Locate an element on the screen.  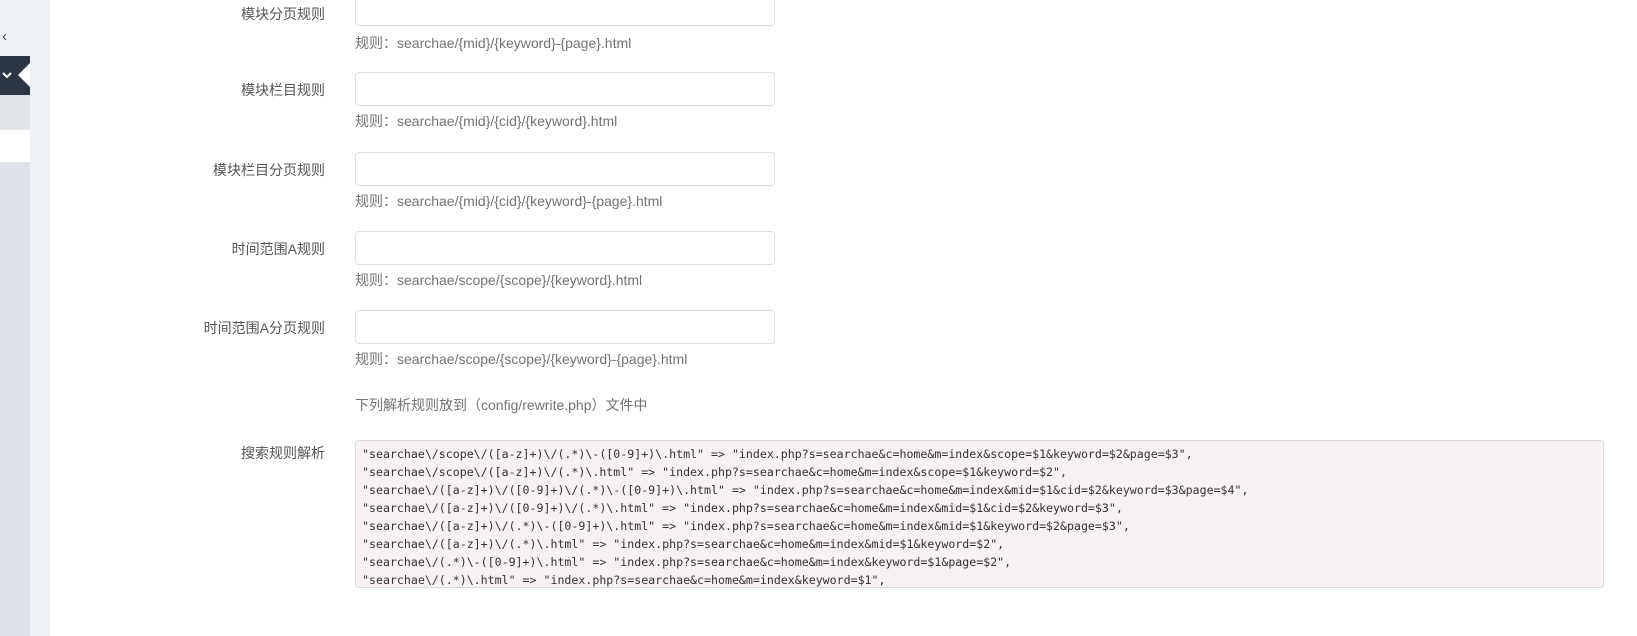
rewrite-config-note: 下列解析规则放到（config/rewrite.php）文件中 is located at coordinates (501, 405).